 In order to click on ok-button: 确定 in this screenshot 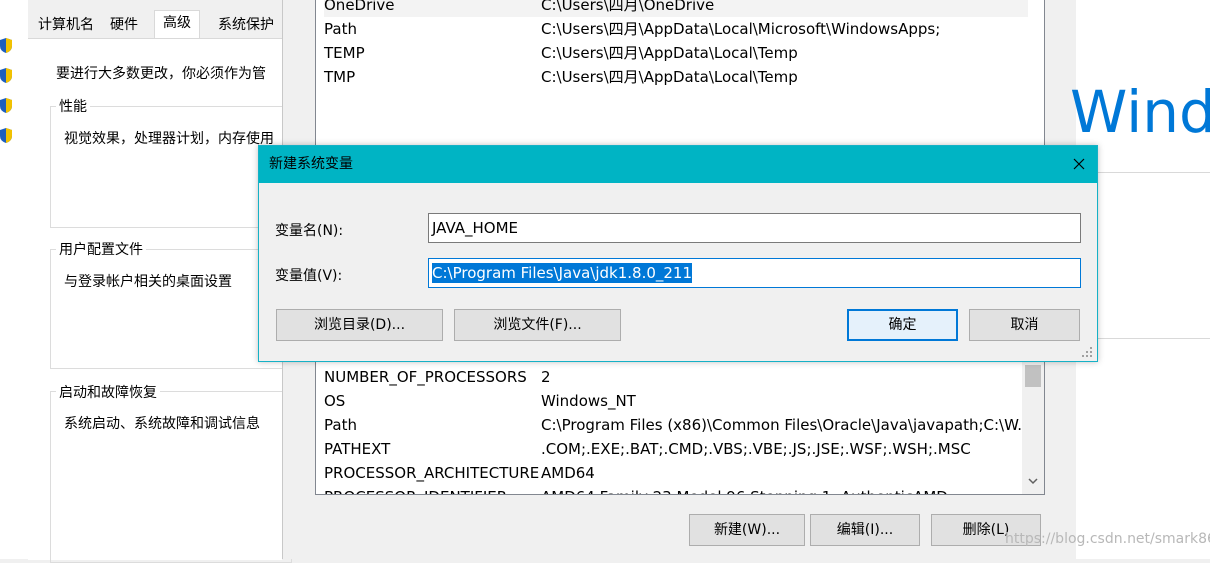, I will do `click(902, 325)`.